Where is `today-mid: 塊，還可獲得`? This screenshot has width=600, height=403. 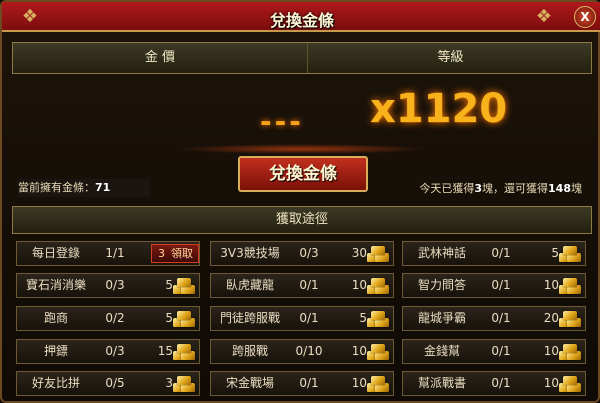
today-mid: 塊，還可獲得 is located at coordinates (515, 188).